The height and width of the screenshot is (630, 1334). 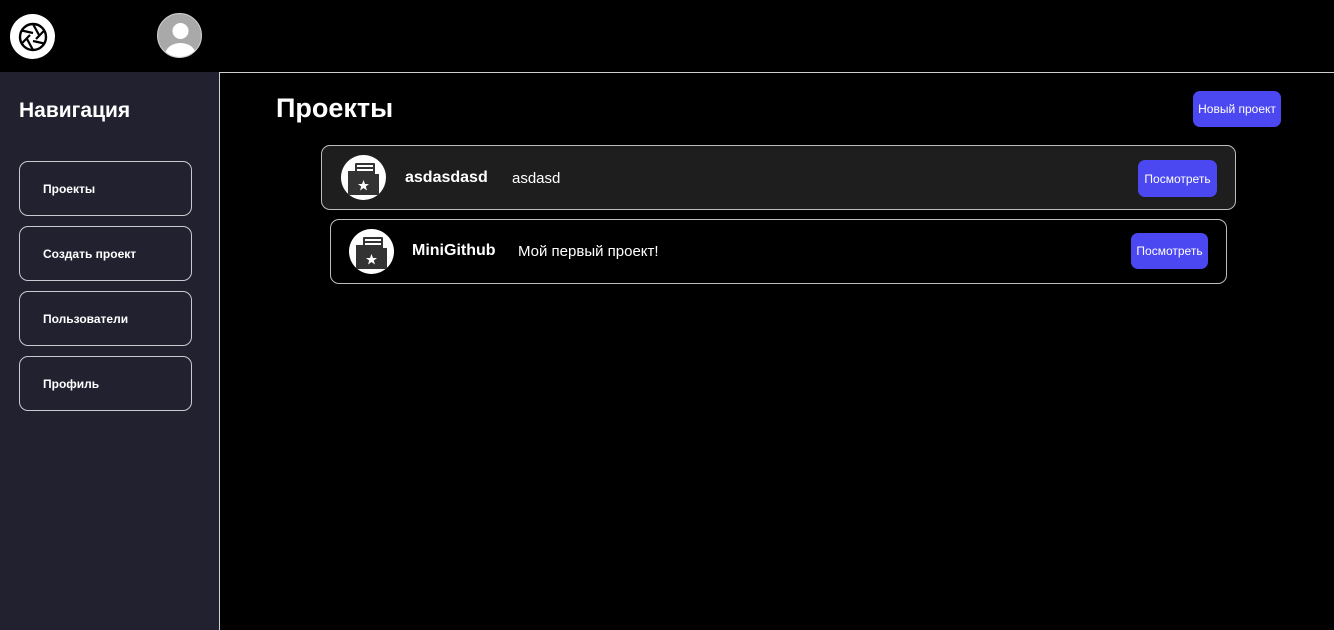 I want to click on top-bar, so click(x=667, y=36).